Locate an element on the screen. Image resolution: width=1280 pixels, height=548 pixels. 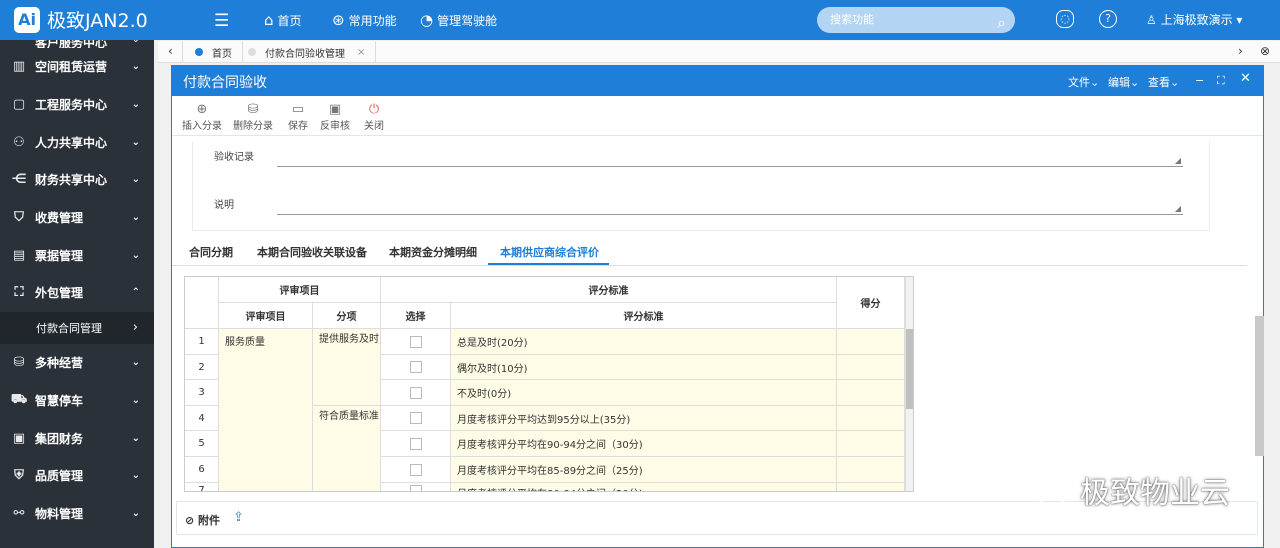
maximize-icon: ⛶ is located at coordinates (1221, 81).